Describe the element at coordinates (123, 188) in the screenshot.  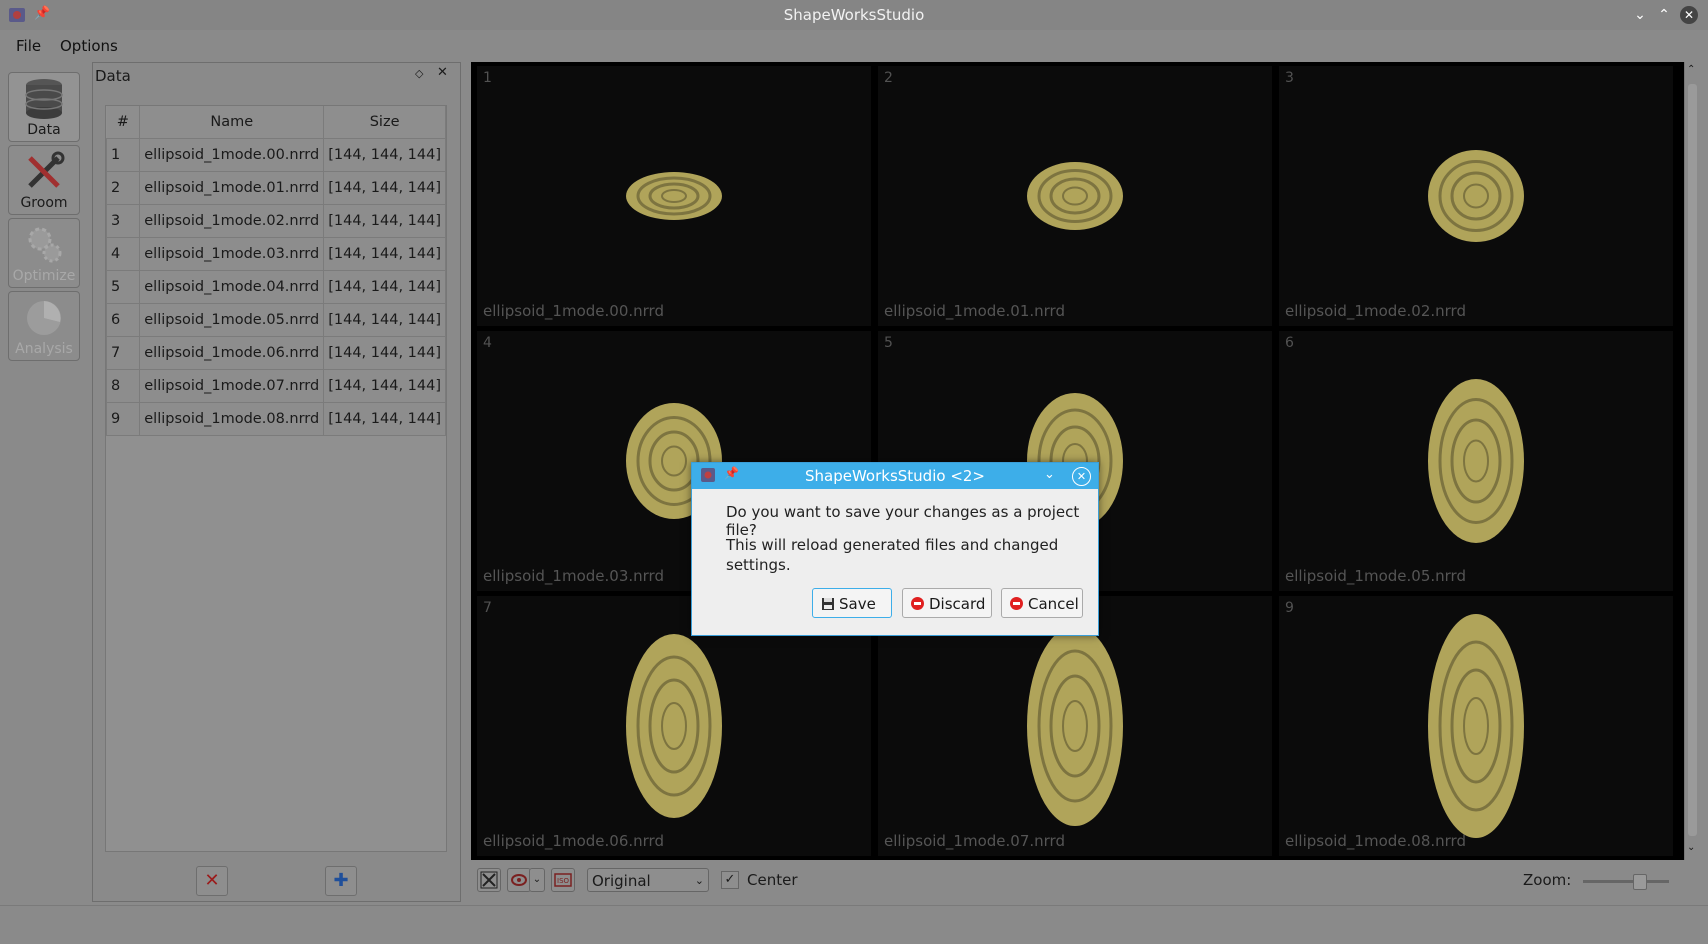
I see `table-cell-num: 2` at that location.